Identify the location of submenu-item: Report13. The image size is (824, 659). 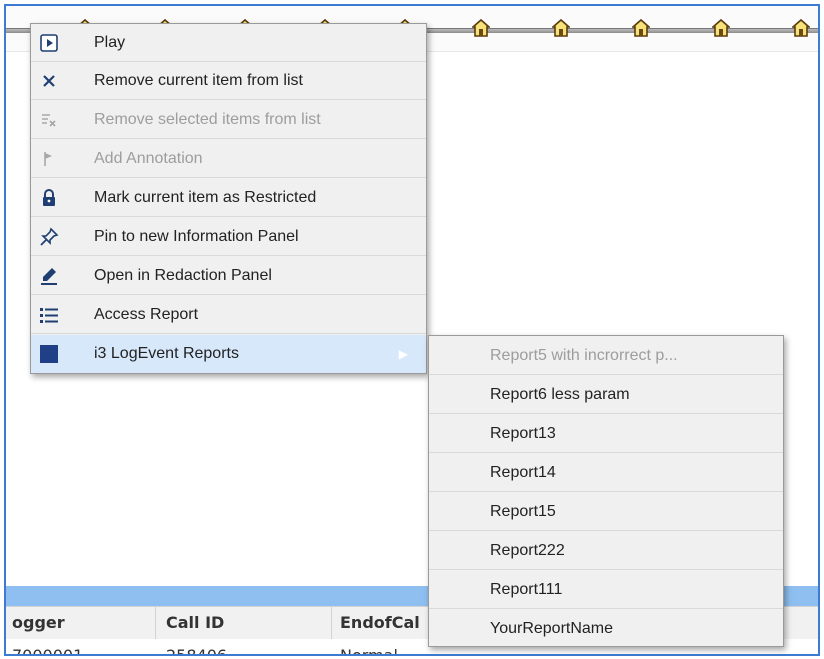
(606, 433).